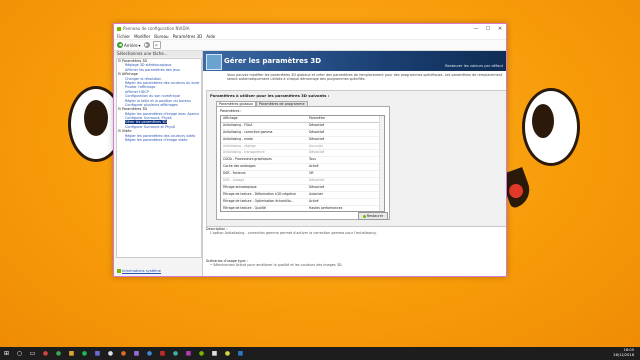 Image resolution: width=640 pixels, height=360 pixels. What do you see at coordinates (156, 45) in the screenshot?
I see `home-icon: ⌂` at bounding box center [156, 45].